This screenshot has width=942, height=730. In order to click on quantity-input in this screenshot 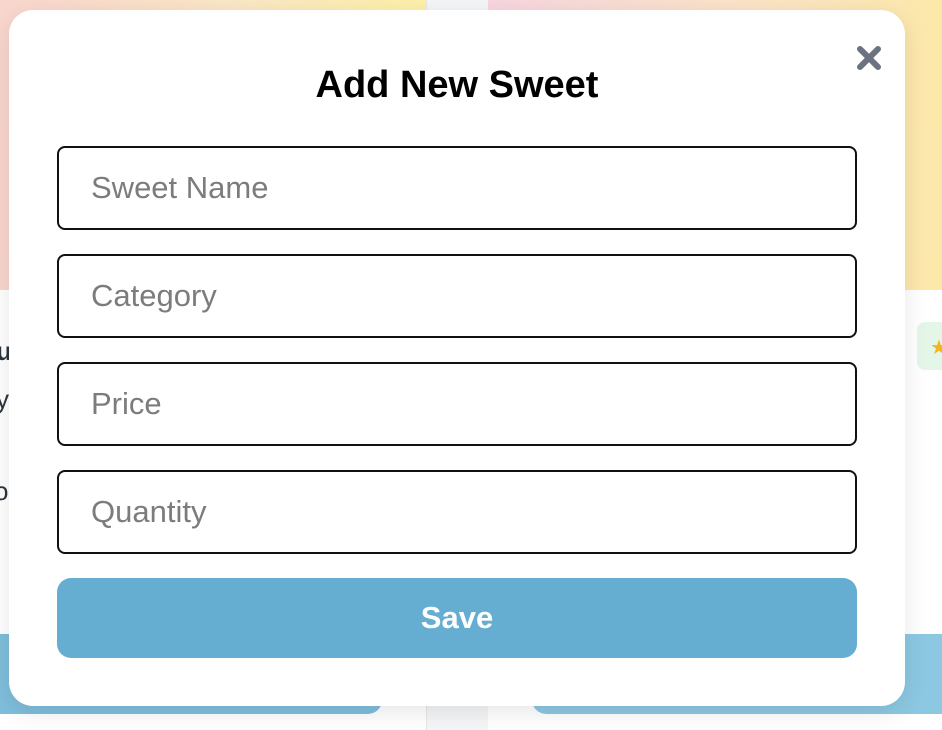, I will do `click(457, 512)`.